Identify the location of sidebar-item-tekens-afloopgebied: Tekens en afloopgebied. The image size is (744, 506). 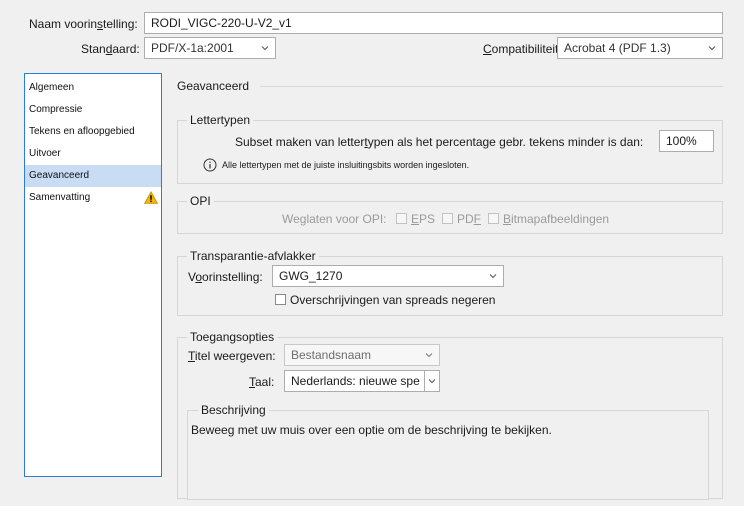
(93, 132).